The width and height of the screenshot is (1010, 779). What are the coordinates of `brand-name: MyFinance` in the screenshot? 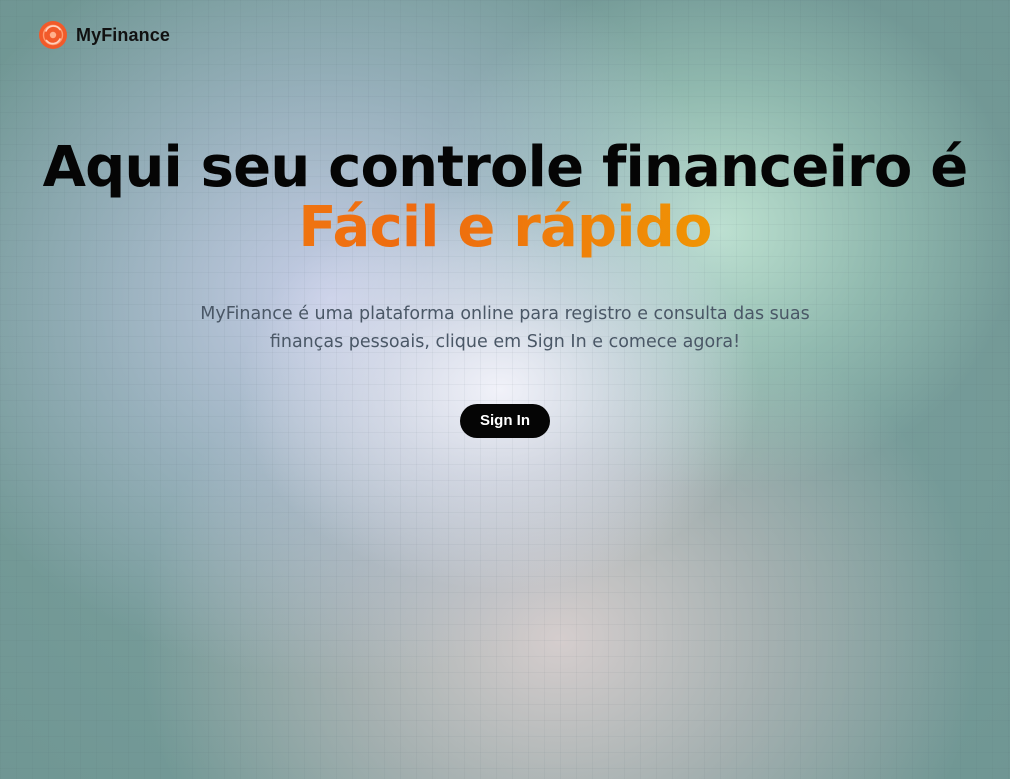 It's located at (123, 35).